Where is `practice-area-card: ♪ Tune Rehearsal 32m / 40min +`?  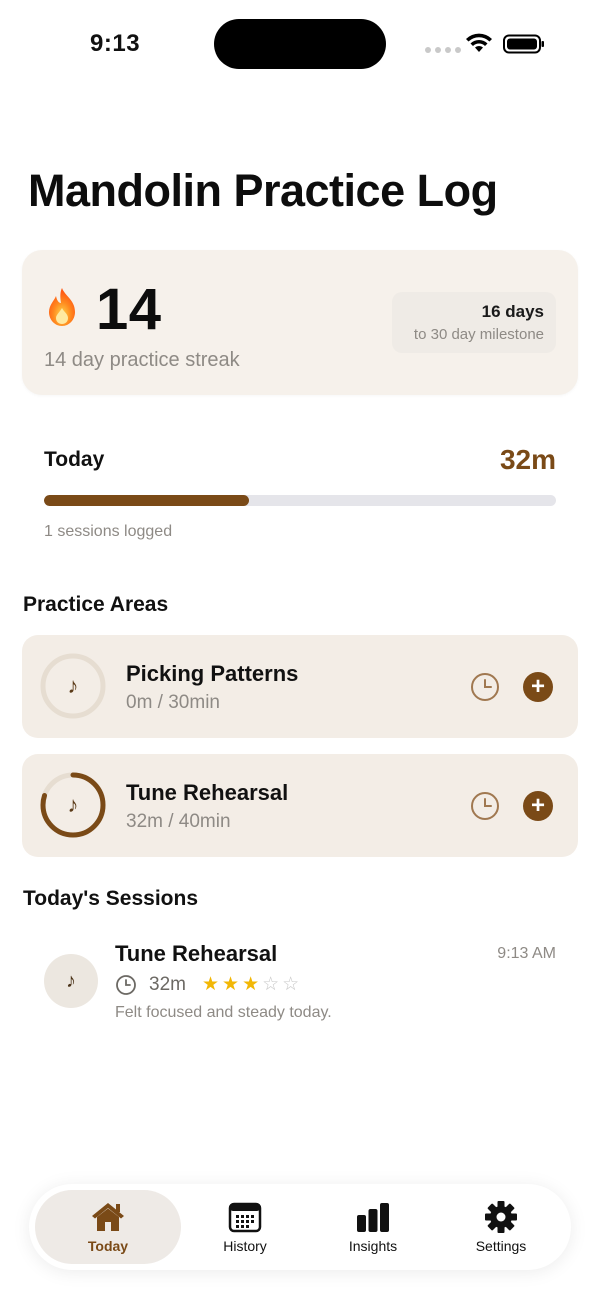
practice-area-card: ♪ Tune Rehearsal 32m / 40min + is located at coordinates (300, 805).